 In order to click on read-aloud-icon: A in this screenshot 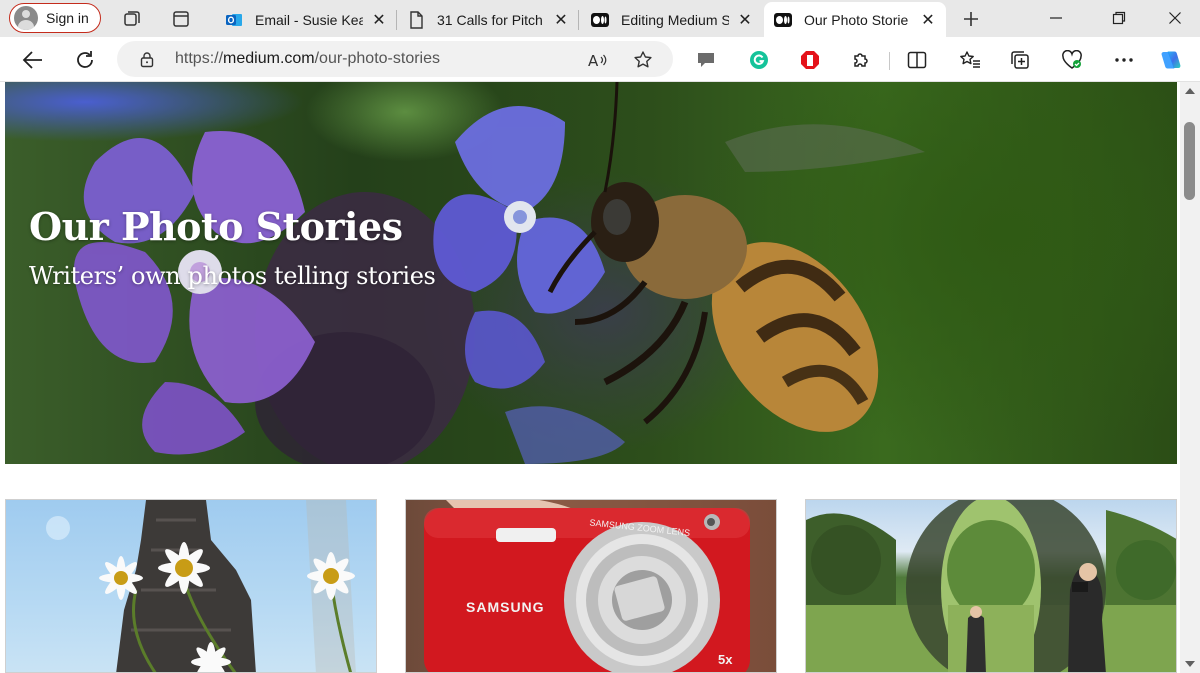, I will do `click(598, 60)`.